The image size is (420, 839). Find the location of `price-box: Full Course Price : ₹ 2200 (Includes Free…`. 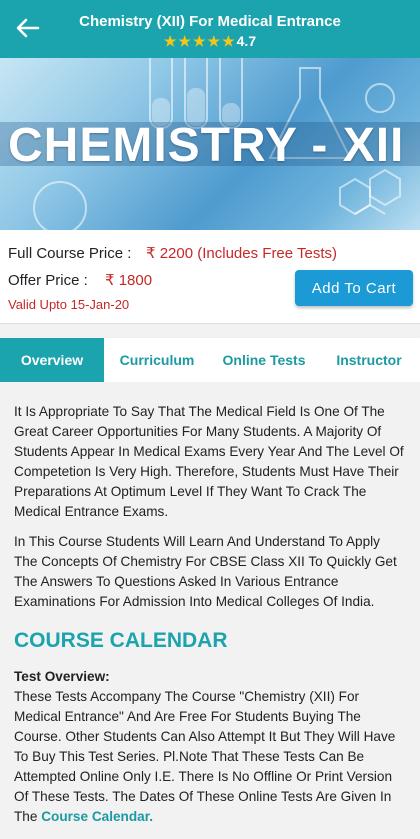

price-box: Full Course Price : ₹ 2200 (Includes Free… is located at coordinates (210, 277).